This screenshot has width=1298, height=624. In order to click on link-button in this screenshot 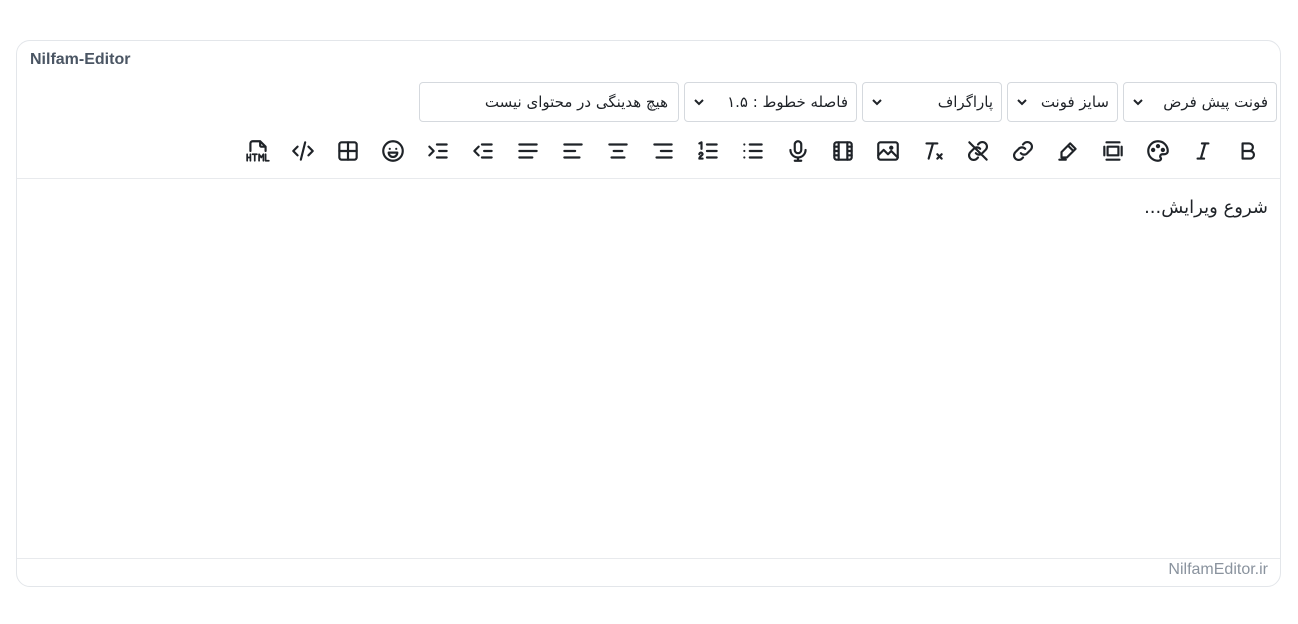, I will do `click(1022, 153)`.